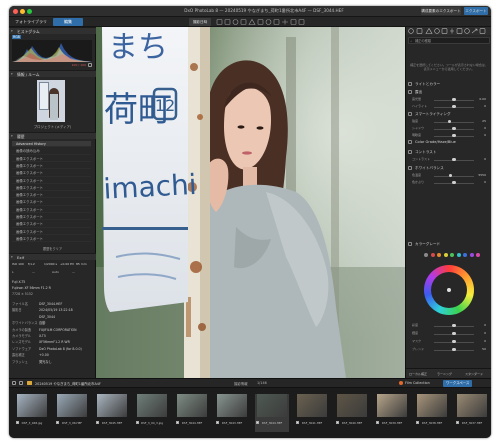 The height and width of the screenshot is (445, 500). I want to click on sort-icon, so click(21, 383).